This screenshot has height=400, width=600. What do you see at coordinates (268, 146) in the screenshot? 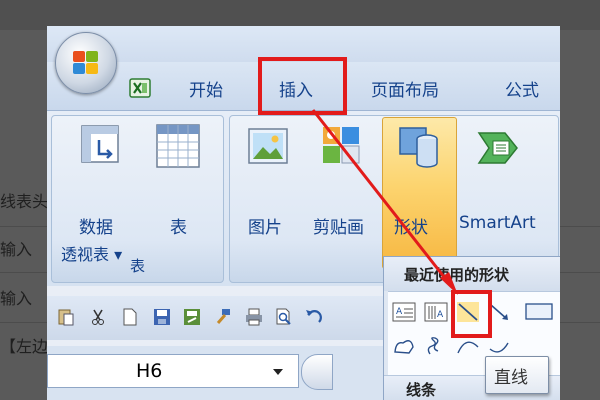
I see `picture-icon` at bounding box center [268, 146].